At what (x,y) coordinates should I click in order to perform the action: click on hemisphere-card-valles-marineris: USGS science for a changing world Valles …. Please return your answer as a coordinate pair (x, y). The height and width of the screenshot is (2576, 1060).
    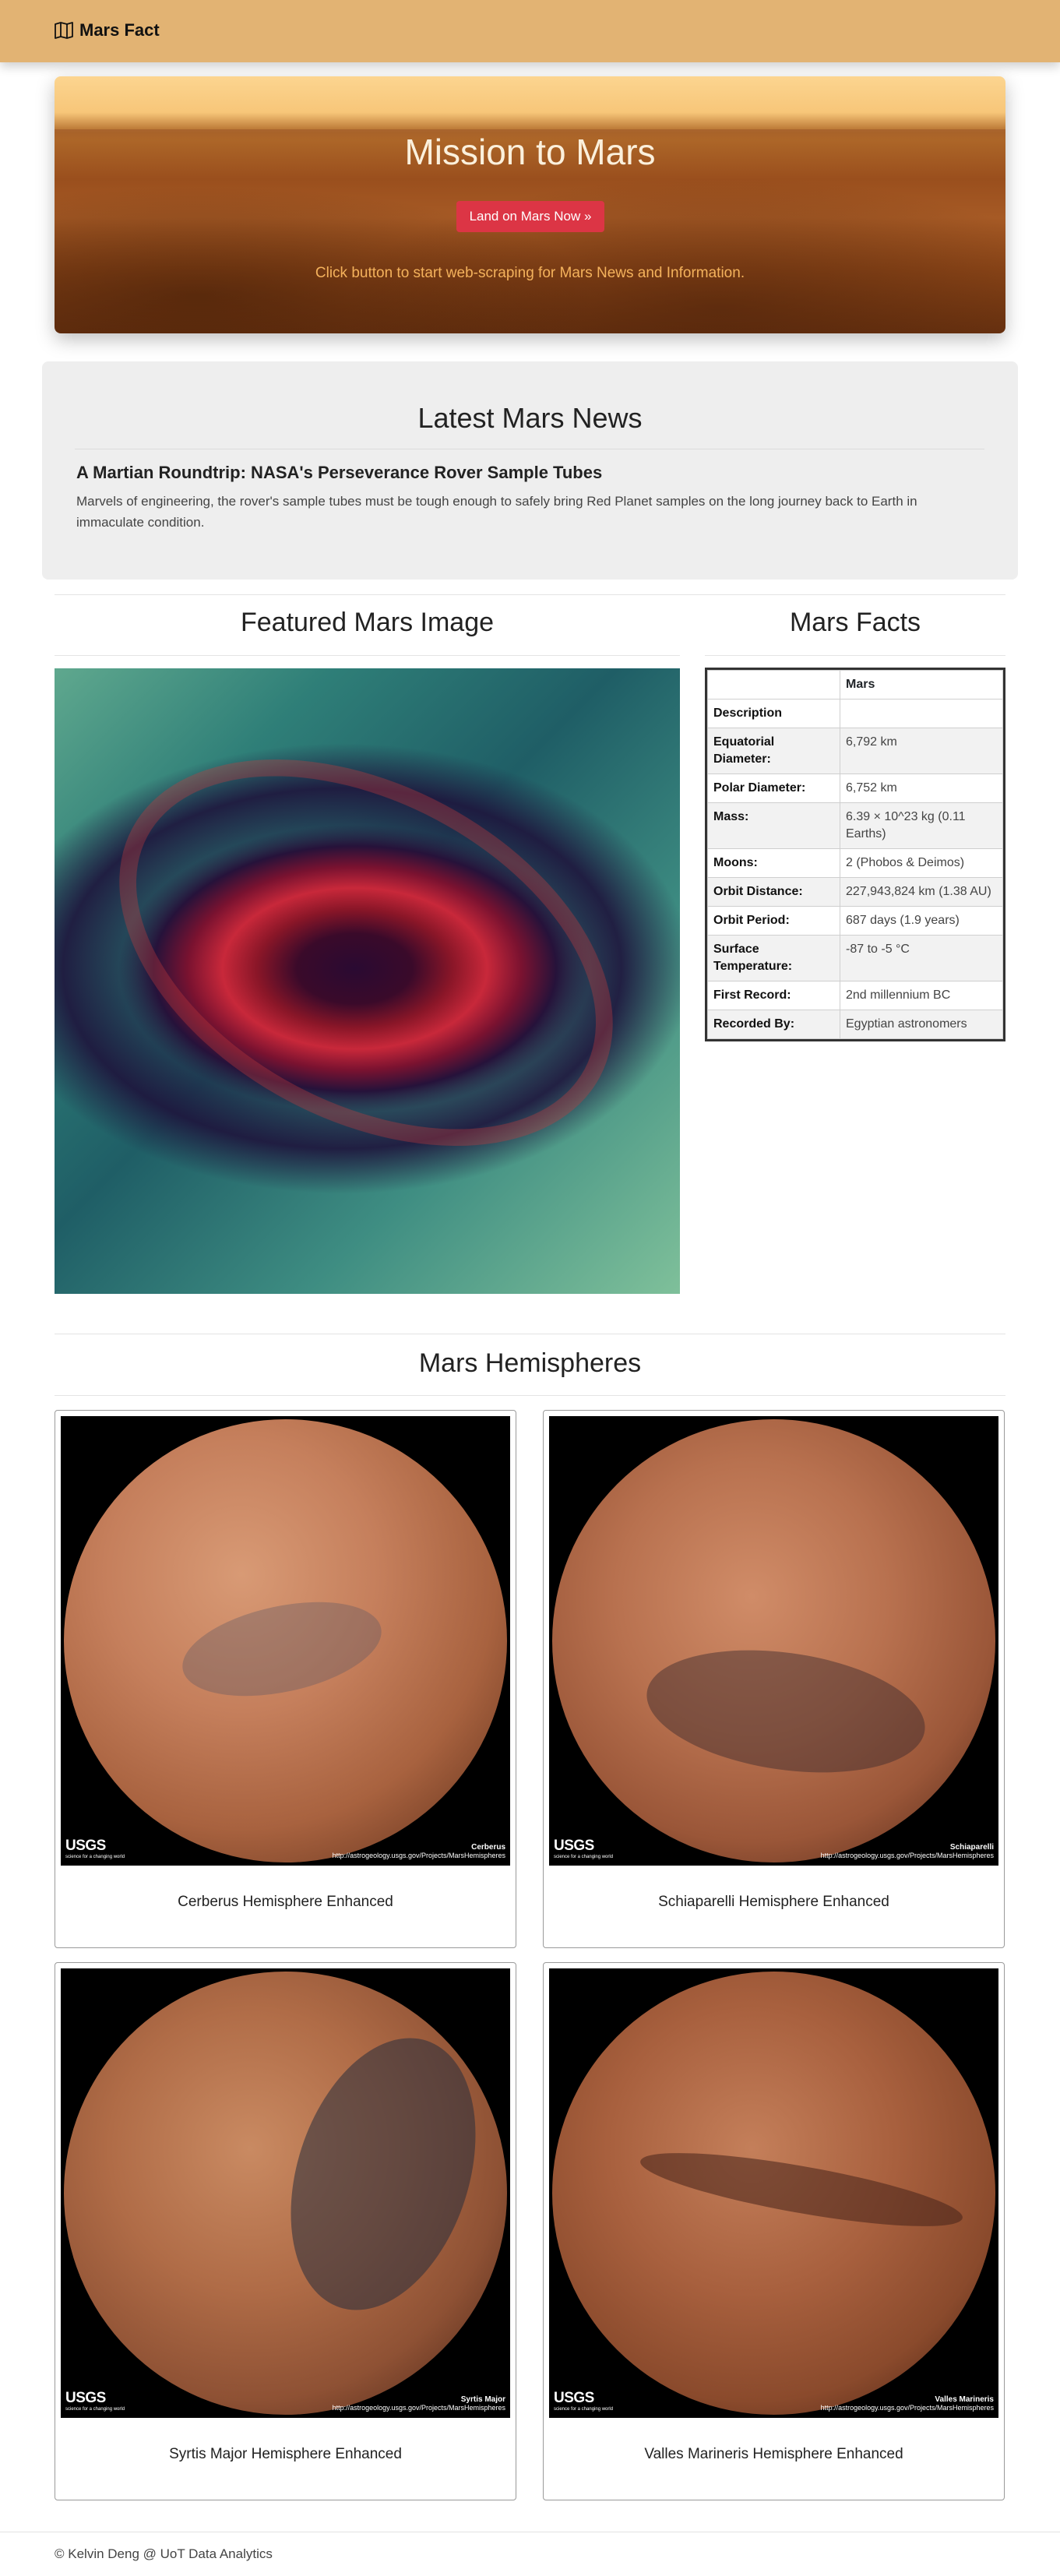
    Looking at the image, I should click on (774, 2231).